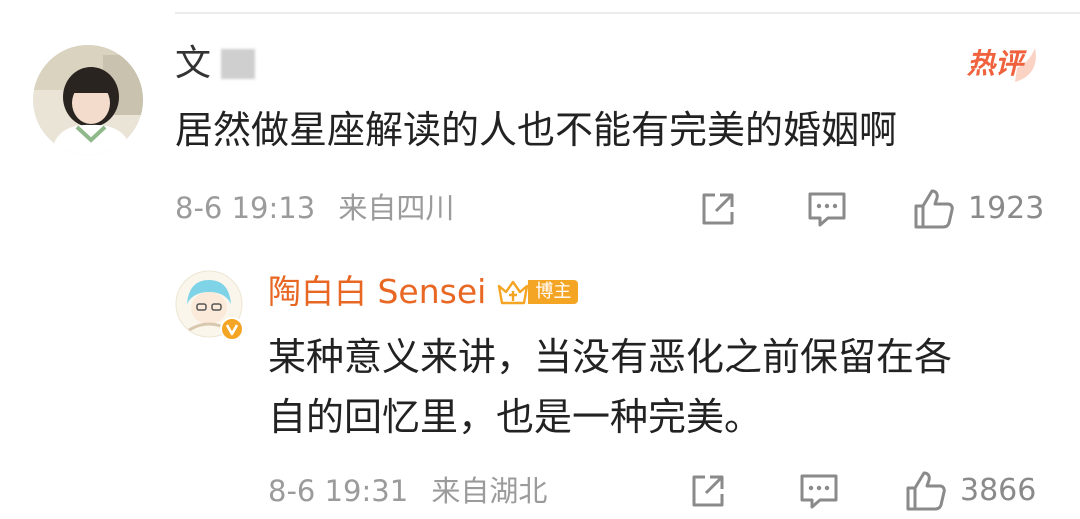  I want to click on comment-location: 来自四川, so click(396, 208).